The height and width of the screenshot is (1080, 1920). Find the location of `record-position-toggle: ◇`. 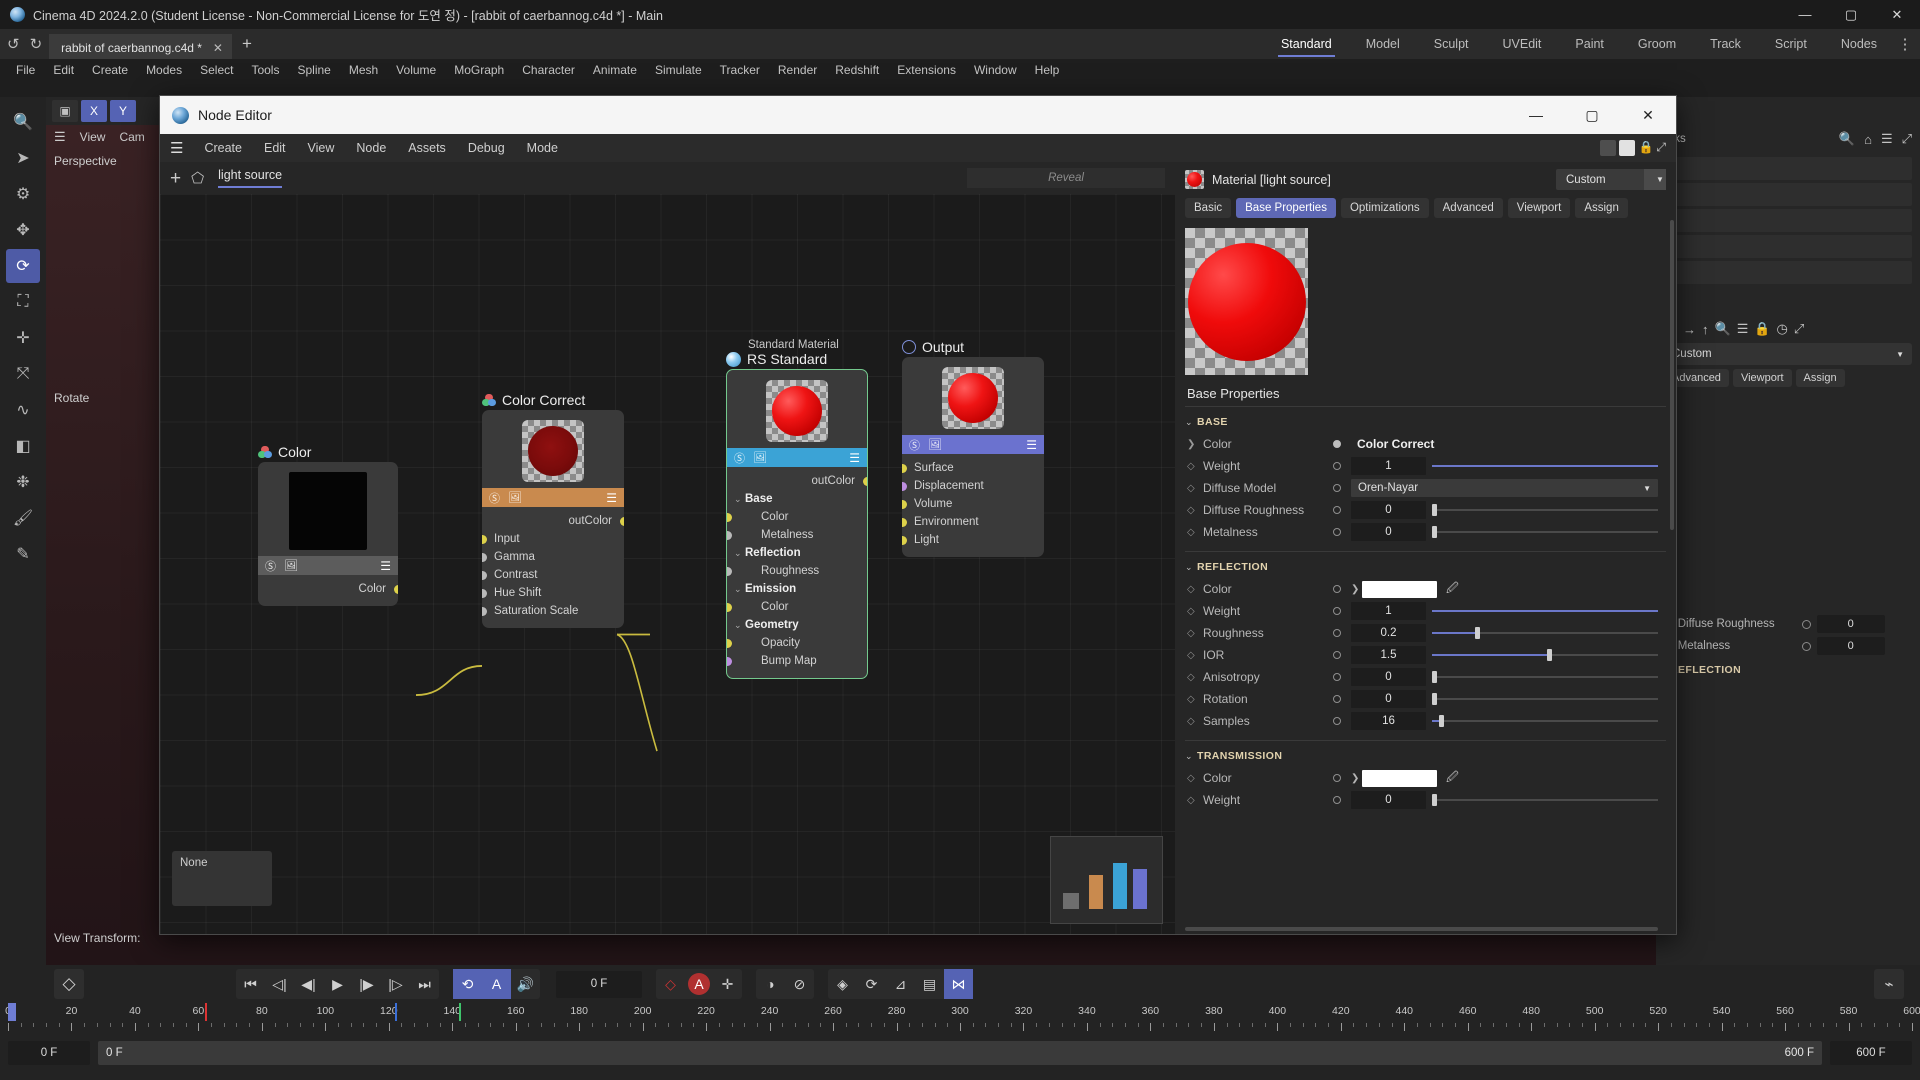

record-position-toggle: ◇ is located at coordinates (670, 984).